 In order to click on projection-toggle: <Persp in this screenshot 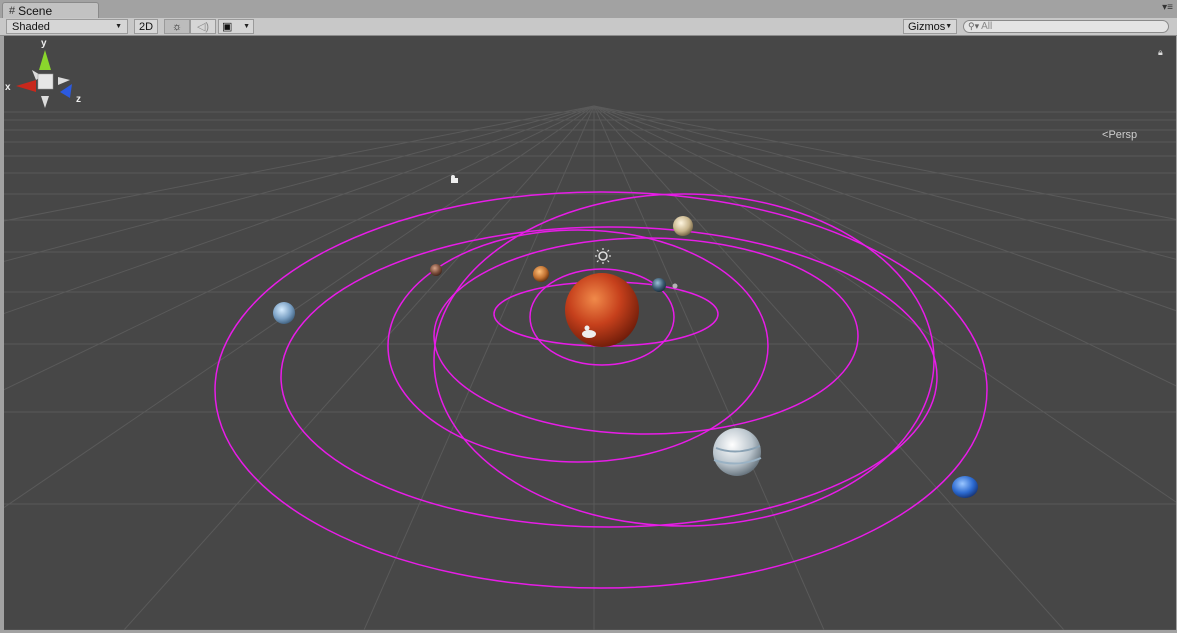, I will do `click(1119, 135)`.